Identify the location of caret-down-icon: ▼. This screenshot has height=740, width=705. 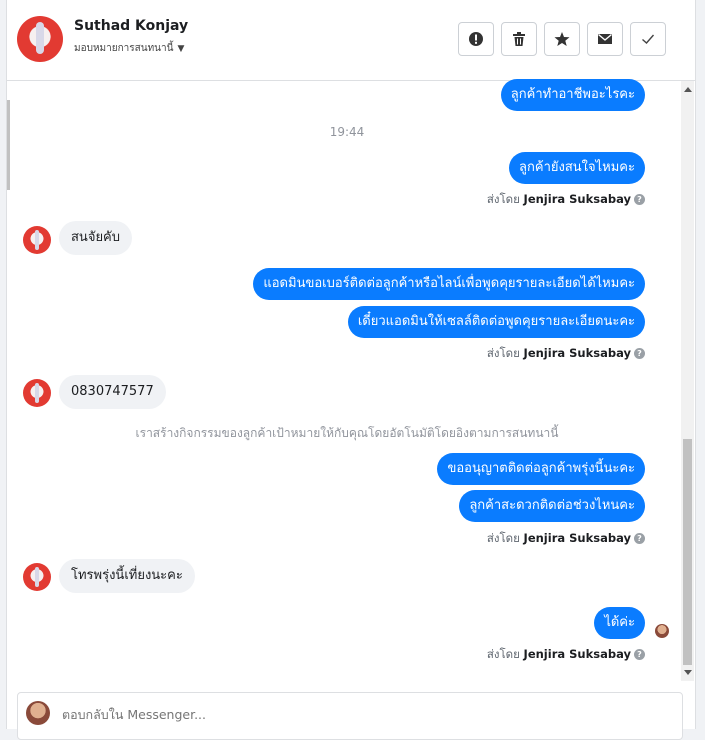
(181, 49).